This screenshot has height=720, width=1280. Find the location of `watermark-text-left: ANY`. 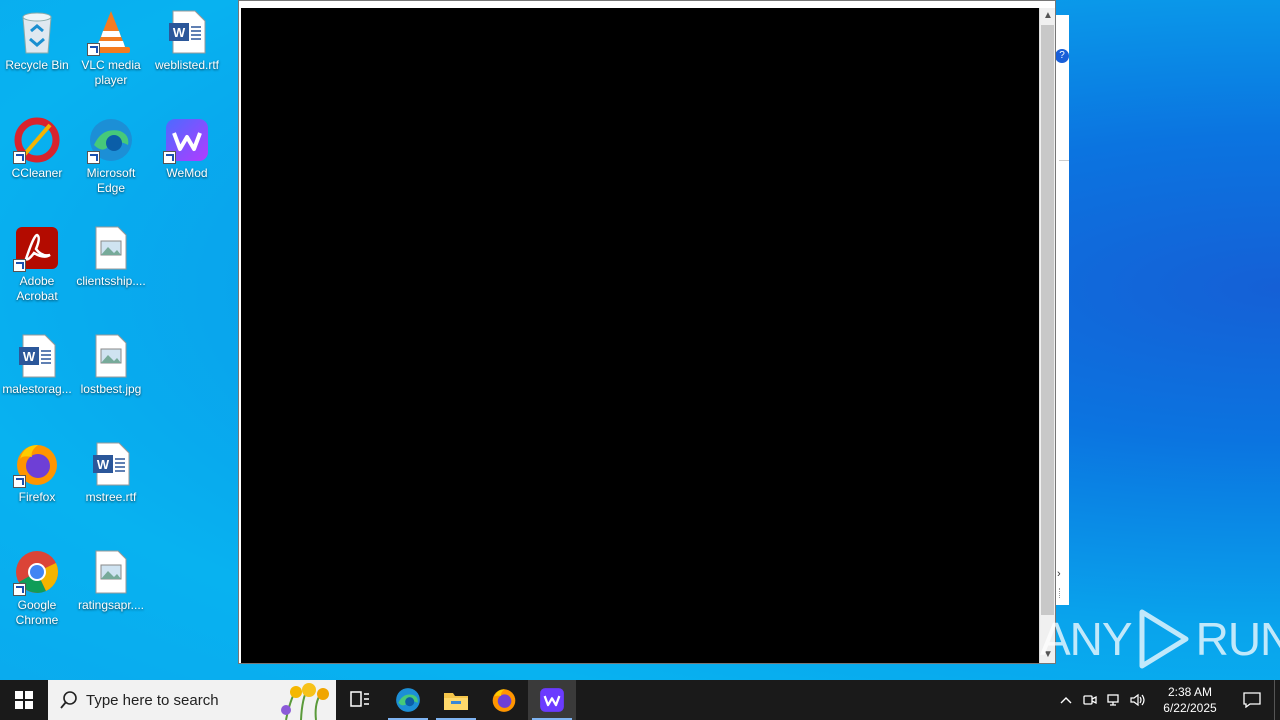

watermark-text-left: ANY is located at coordinates (1086, 639).